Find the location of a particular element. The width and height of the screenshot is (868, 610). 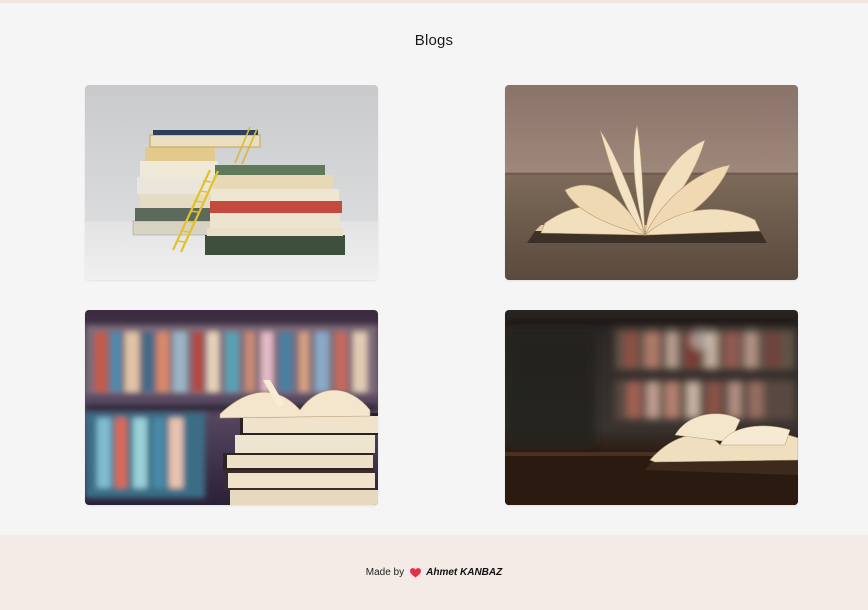

book-stack-library-shelves-image is located at coordinates (231, 407).